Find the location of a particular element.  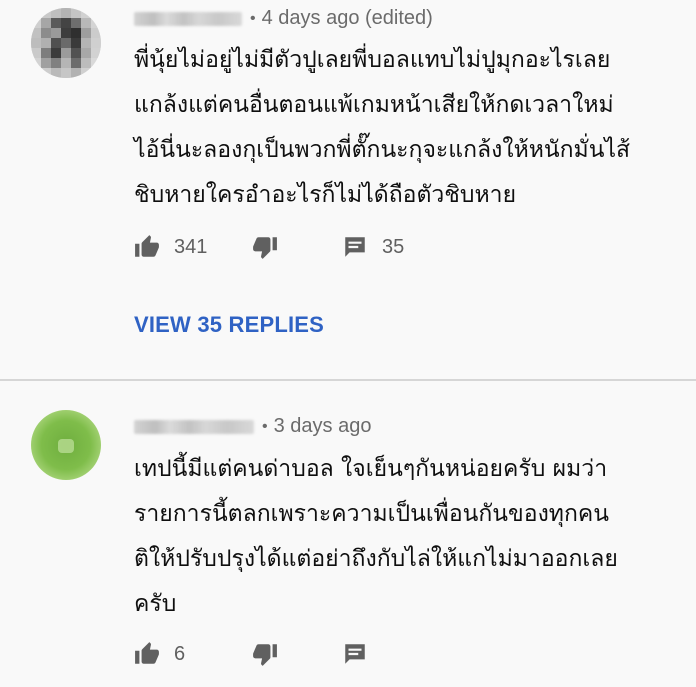

comment-meta: • 3 days ago is located at coordinates (252, 426).